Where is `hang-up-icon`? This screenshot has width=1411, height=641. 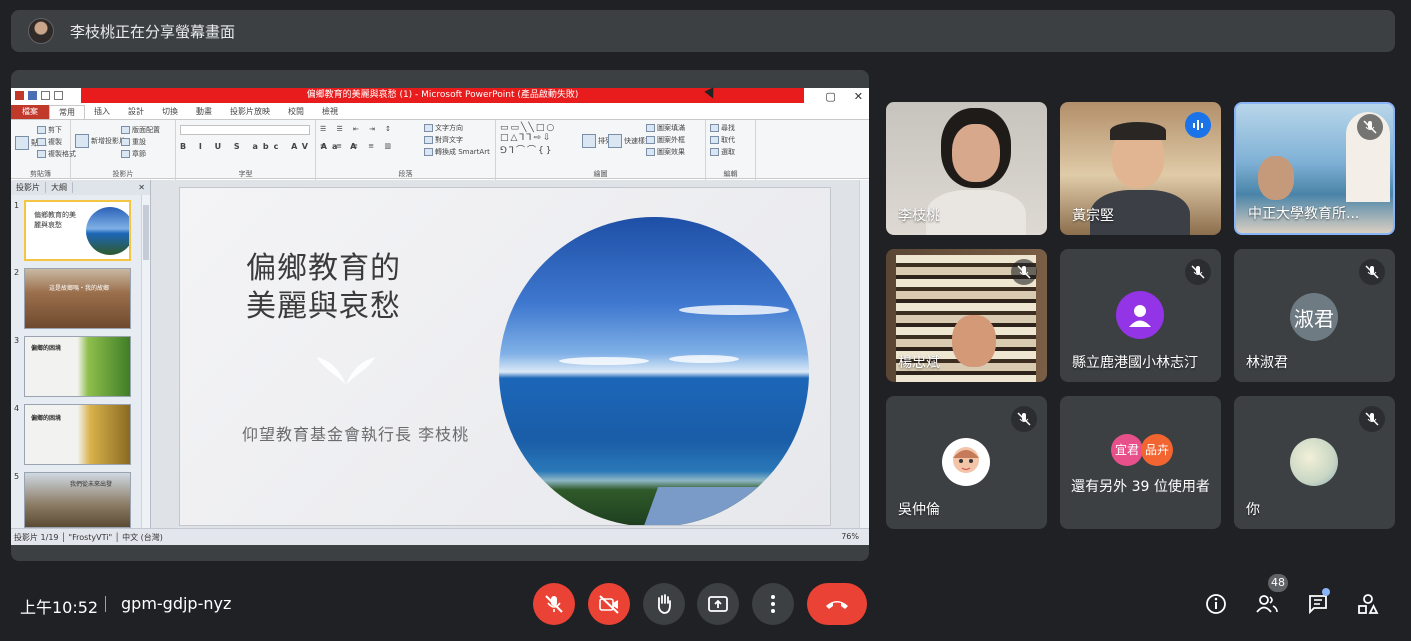
hang-up-icon is located at coordinates (837, 605).